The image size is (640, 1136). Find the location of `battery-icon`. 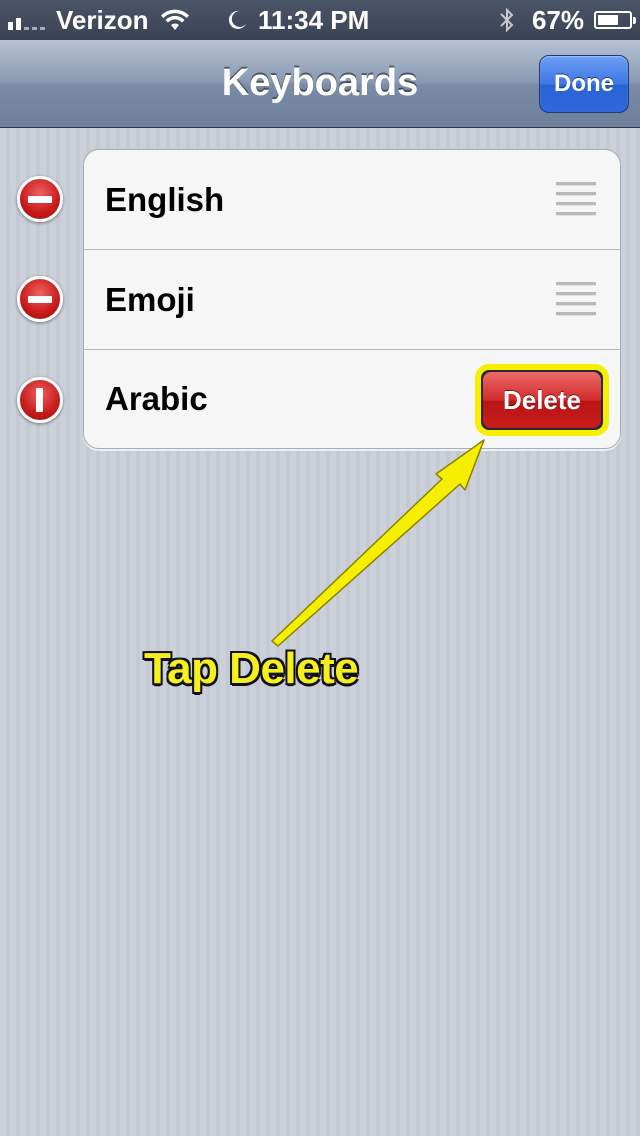

battery-icon is located at coordinates (615, 20).